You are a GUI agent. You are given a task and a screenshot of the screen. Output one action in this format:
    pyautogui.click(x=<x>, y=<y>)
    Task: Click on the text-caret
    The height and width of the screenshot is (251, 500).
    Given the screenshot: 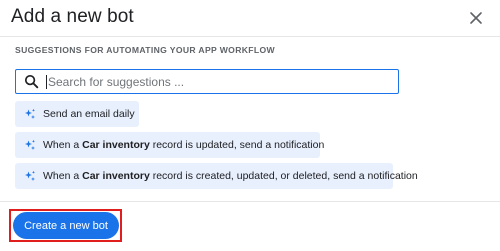 What is the action you would take?
    pyautogui.click(x=46, y=82)
    